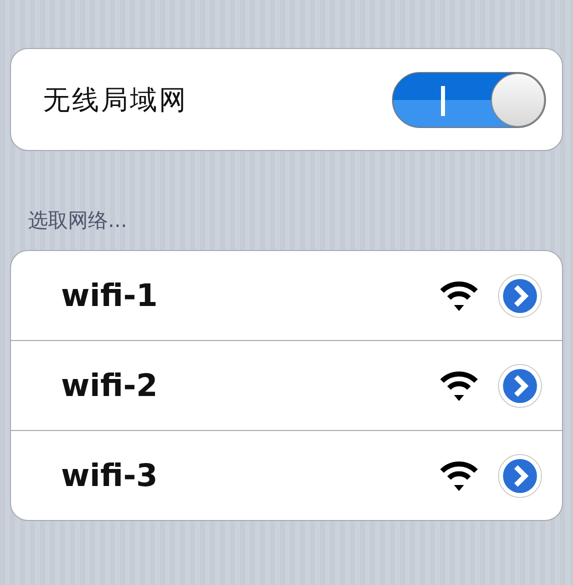 This screenshot has height=585, width=573. What do you see at coordinates (443, 101) in the screenshot?
I see `on-mark-icon` at bounding box center [443, 101].